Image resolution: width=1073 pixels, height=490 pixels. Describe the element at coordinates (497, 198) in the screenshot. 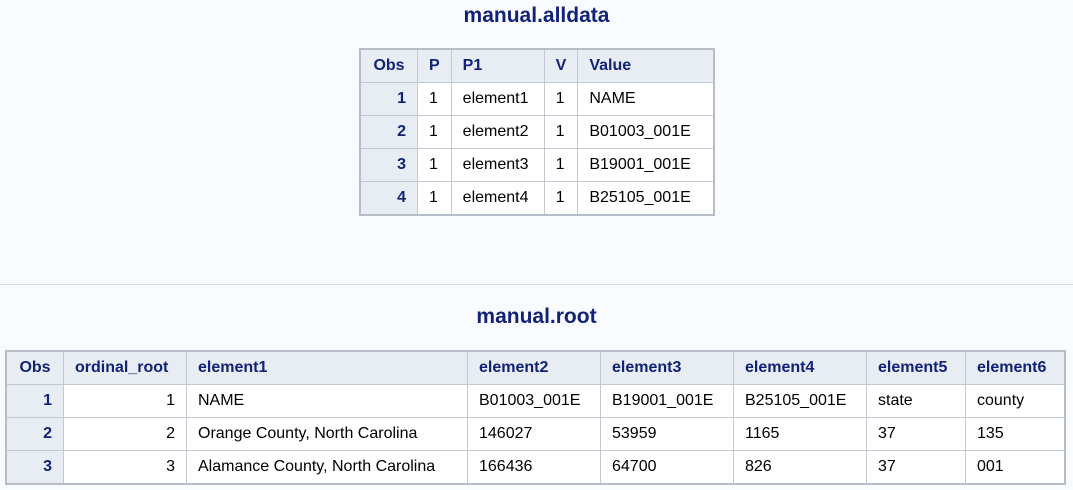

I see `p1-cell: element4` at that location.